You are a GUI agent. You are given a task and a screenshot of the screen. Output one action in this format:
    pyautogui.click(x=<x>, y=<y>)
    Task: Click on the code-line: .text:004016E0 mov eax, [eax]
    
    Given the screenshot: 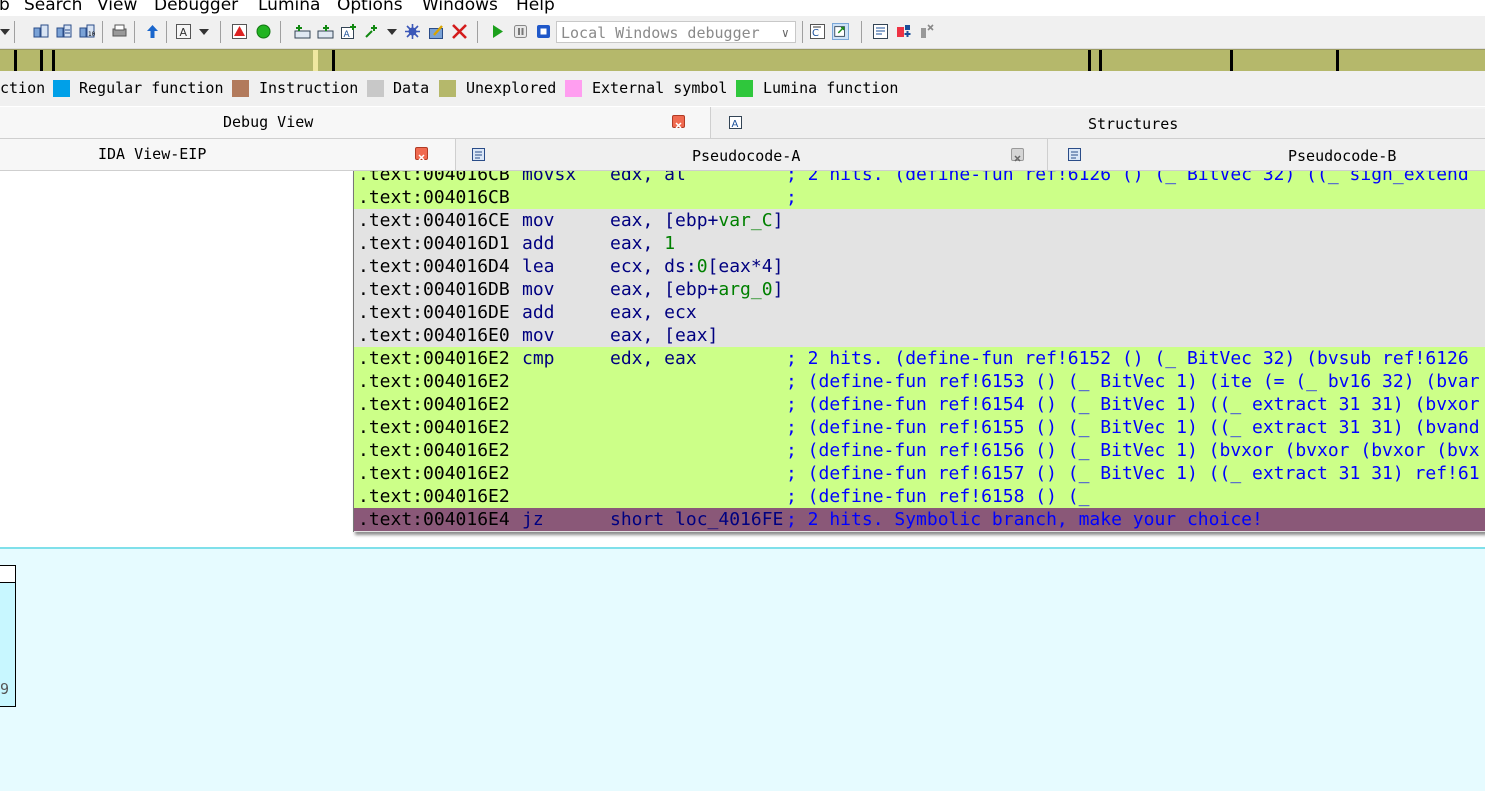 What is the action you would take?
    pyautogui.click(x=919, y=335)
    